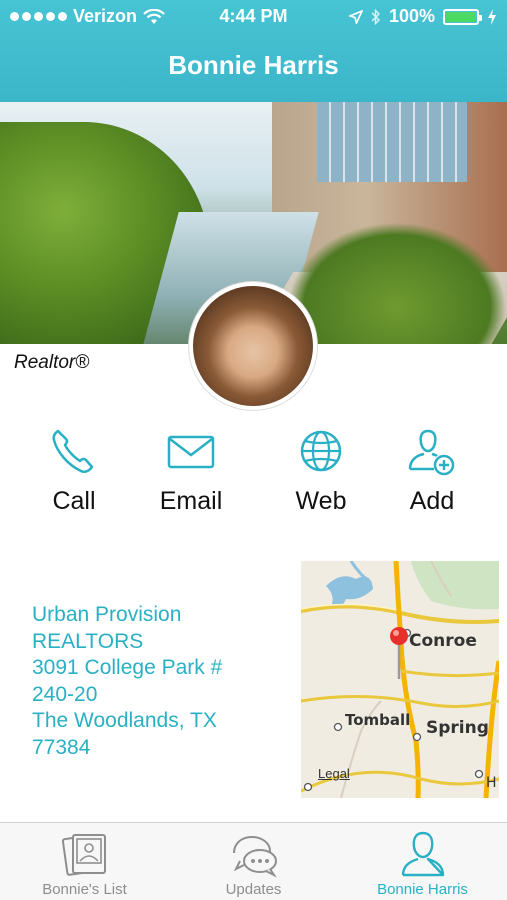  What do you see at coordinates (321, 501) in the screenshot?
I see `web-label: Web` at bounding box center [321, 501].